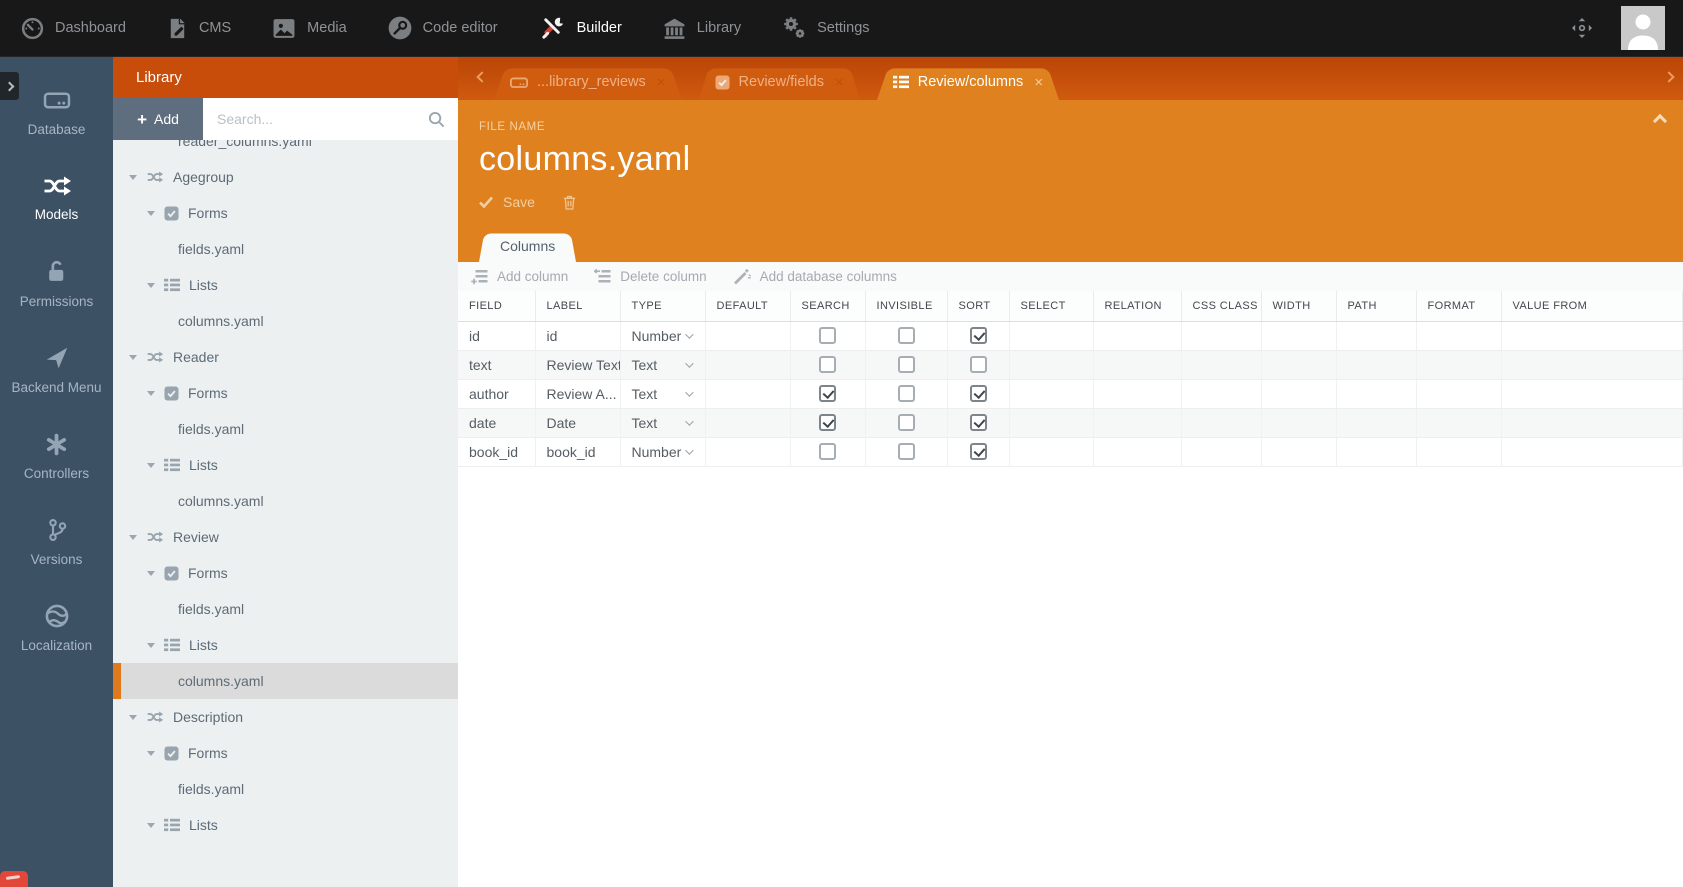 This screenshot has width=1683, height=887. Describe the element at coordinates (73, 28) in the screenshot. I see `topnav-item-dashboard: Dashboard` at that location.